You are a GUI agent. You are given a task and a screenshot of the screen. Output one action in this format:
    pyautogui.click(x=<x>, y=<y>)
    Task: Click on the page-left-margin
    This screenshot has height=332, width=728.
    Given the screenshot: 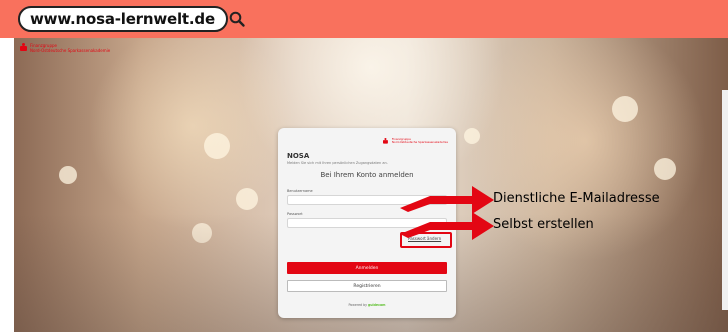 What is the action you would take?
    pyautogui.click(x=7, y=185)
    